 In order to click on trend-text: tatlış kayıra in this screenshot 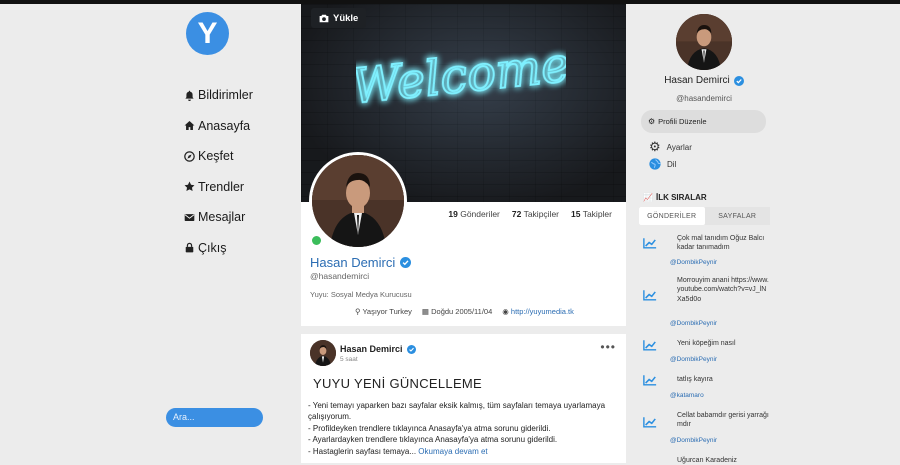, I will do `click(695, 379)`.